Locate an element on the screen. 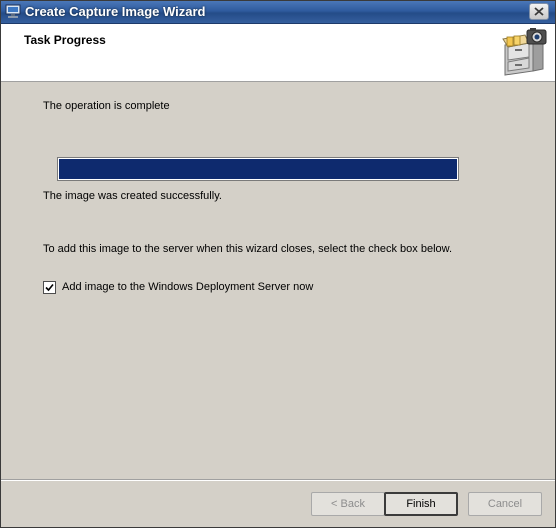  progress-fill is located at coordinates (258, 169).